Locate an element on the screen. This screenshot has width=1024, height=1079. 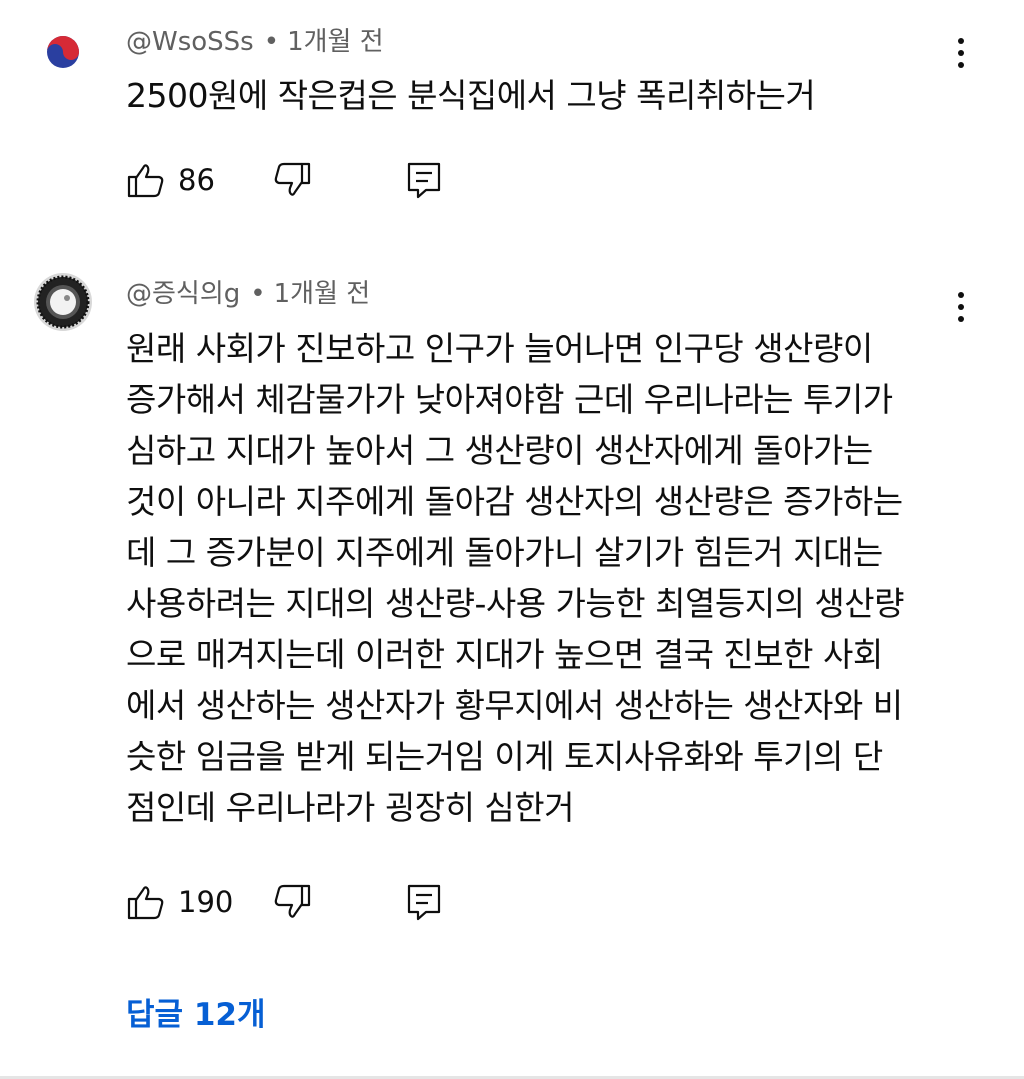
taegeuk-icon is located at coordinates (63, 52).